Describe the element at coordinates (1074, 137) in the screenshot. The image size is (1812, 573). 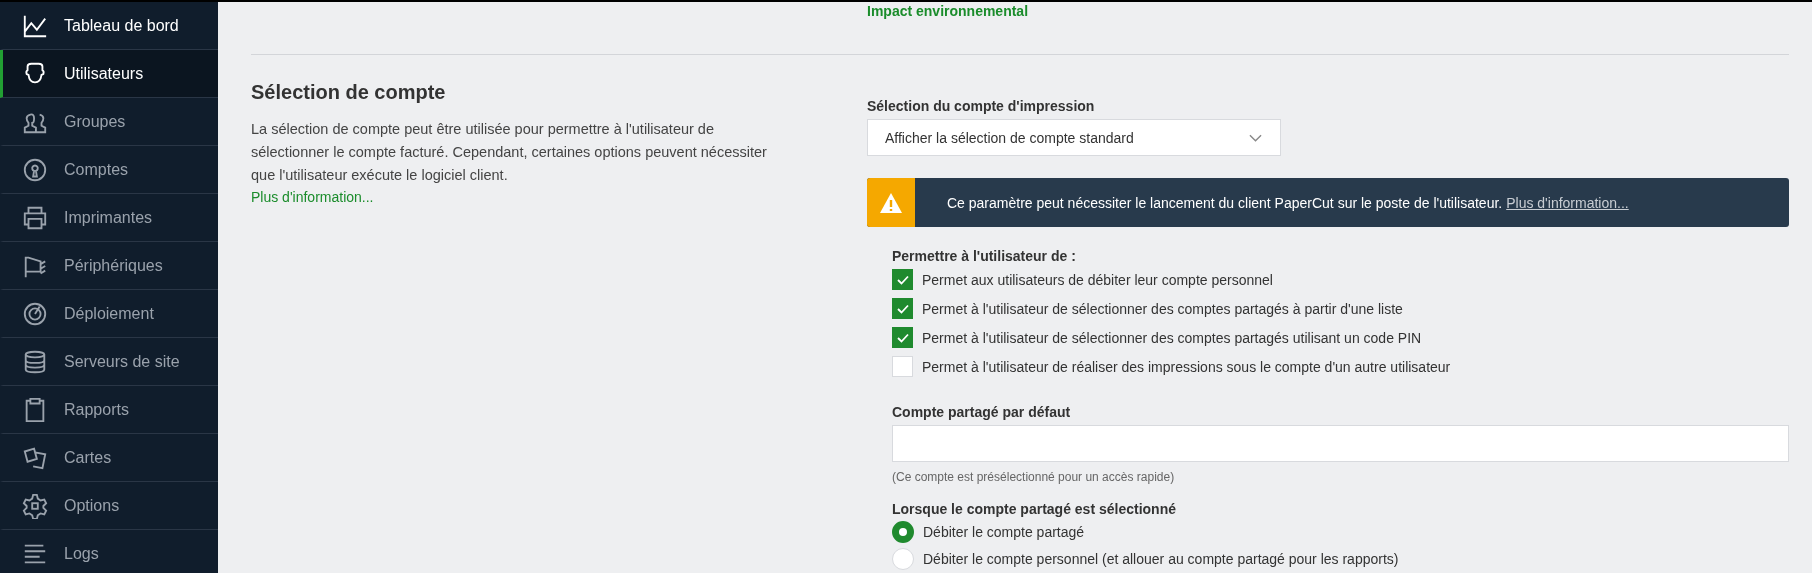
I see `account-selection-dropdown: Afficher la sélection de compte standard` at that location.